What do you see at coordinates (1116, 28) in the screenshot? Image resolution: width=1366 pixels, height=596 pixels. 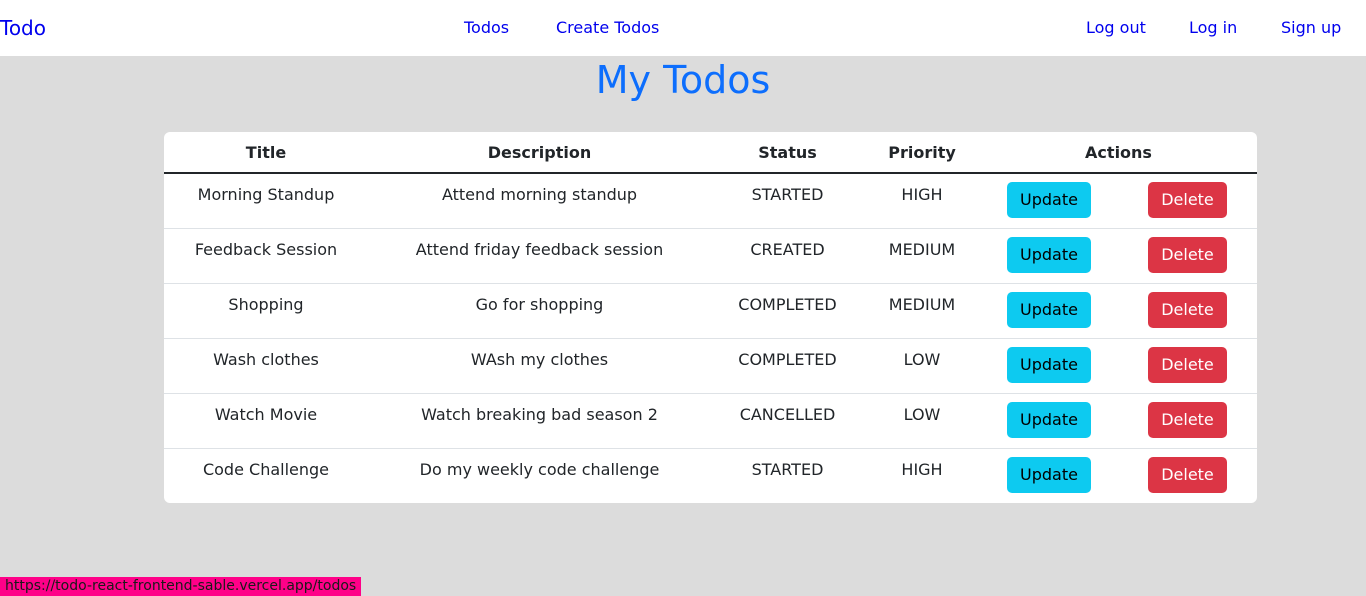 I see `nav-link-log-out: Log out` at bounding box center [1116, 28].